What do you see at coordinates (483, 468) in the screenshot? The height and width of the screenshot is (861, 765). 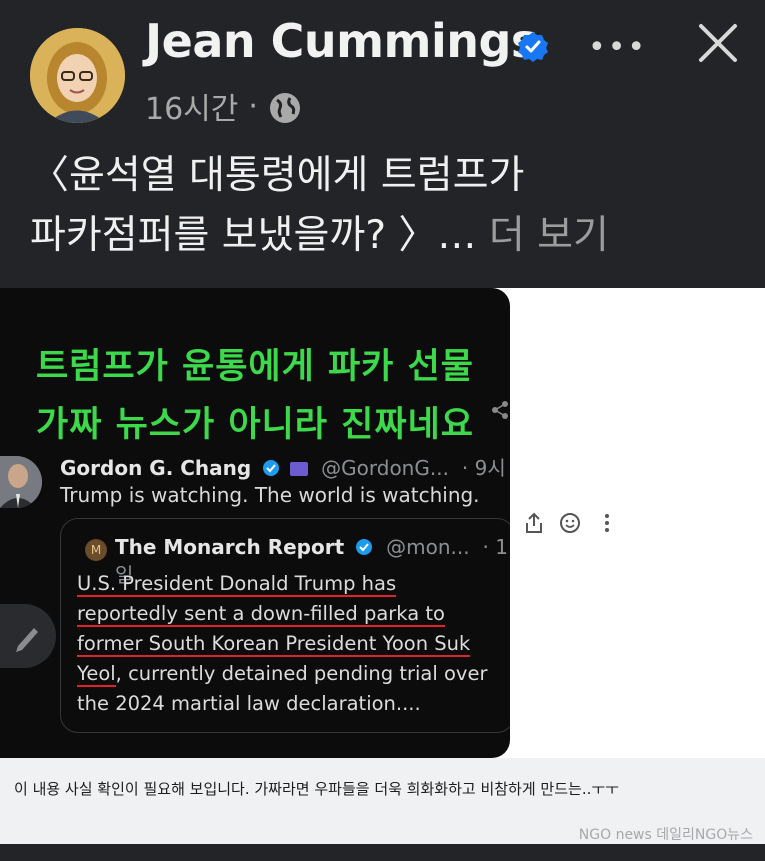 I see `tweet-time: · 9시` at bounding box center [483, 468].